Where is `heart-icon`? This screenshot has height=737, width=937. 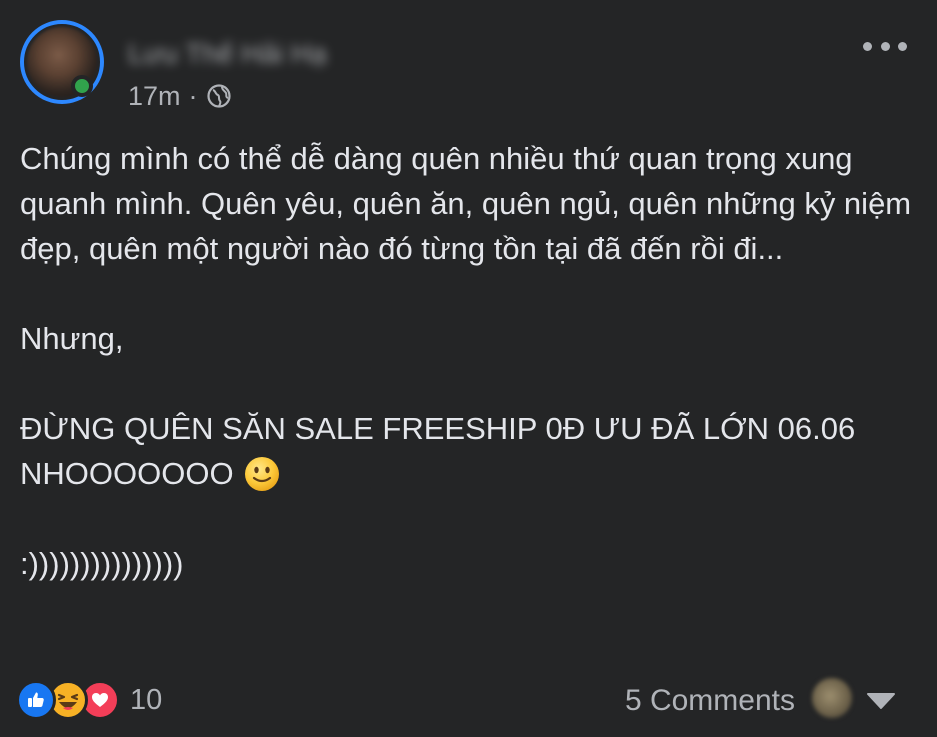
heart-icon is located at coordinates (100, 700).